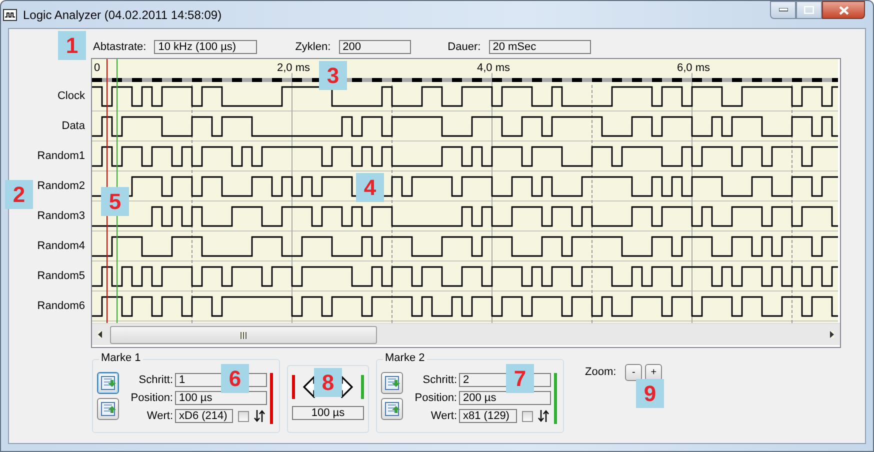 The width and height of the screenshot is (874, 452). I want to click on axis-label: 0, so click(97, 68).